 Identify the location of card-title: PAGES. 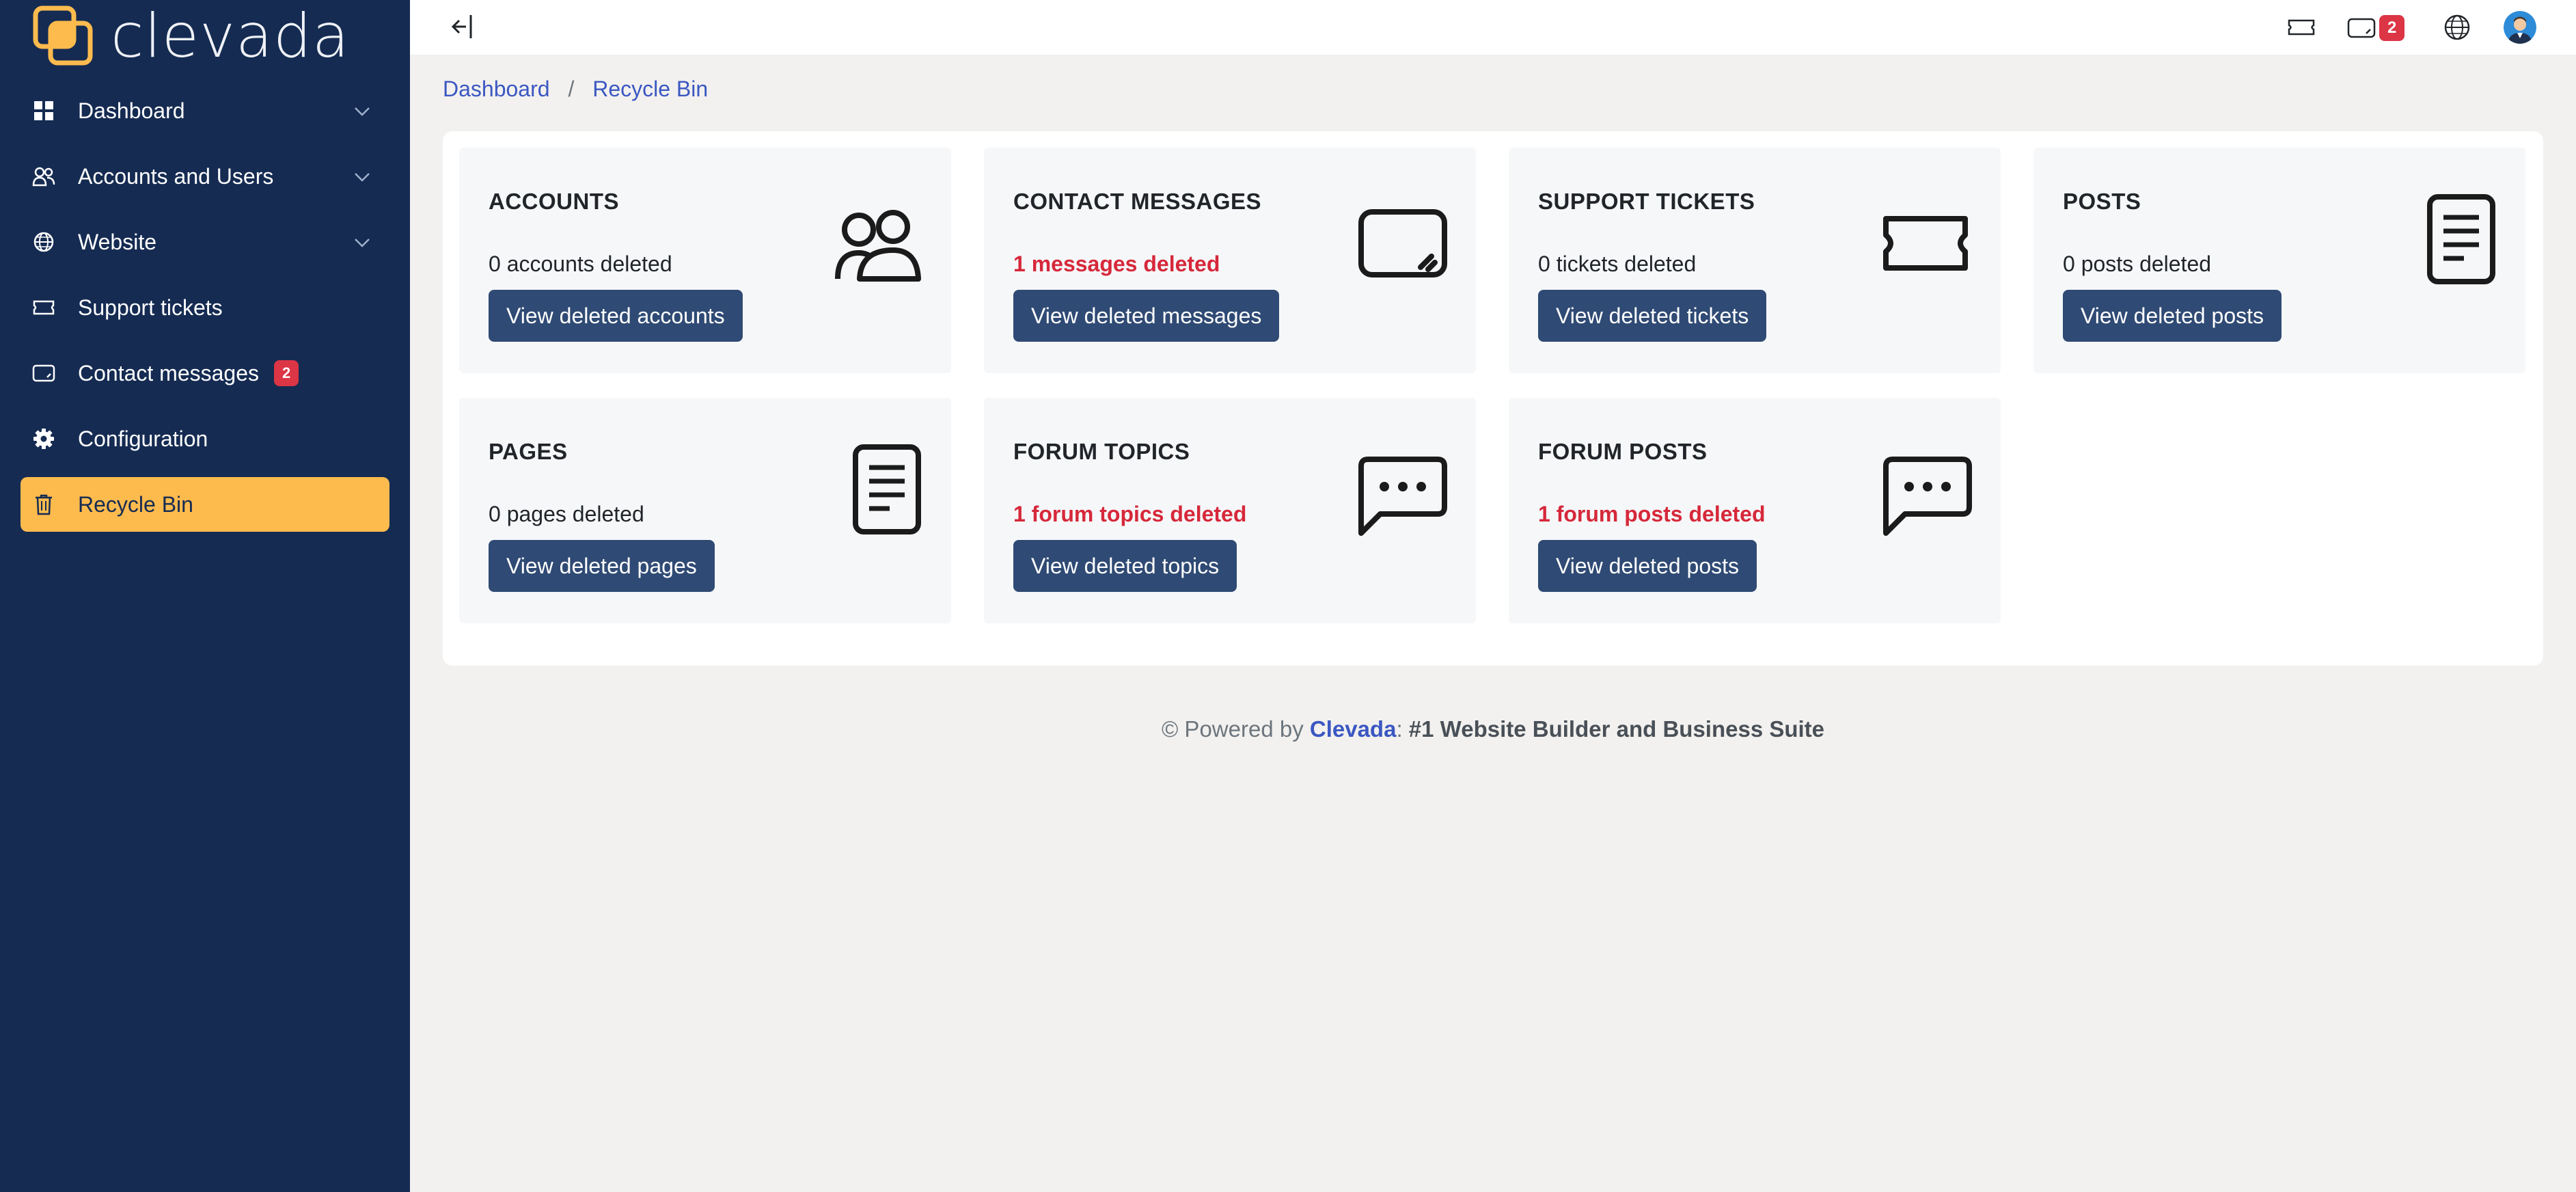
(528, 451).